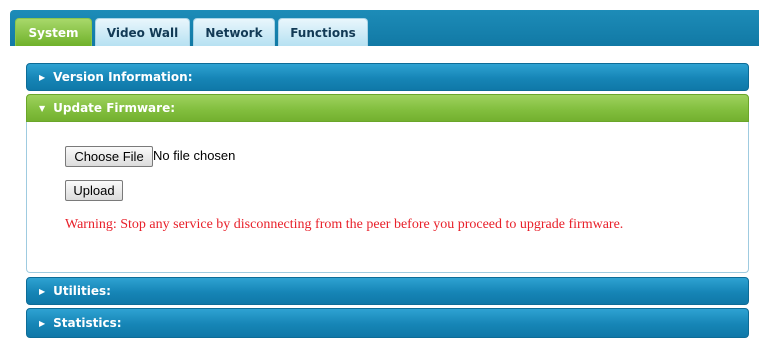 This screenshot has width=759, height=349. What do you see at coordinates (387, 323) in the screenshot?
I see `panel-statistics: ▶ Statistics:` at bounding box center [387, 323].